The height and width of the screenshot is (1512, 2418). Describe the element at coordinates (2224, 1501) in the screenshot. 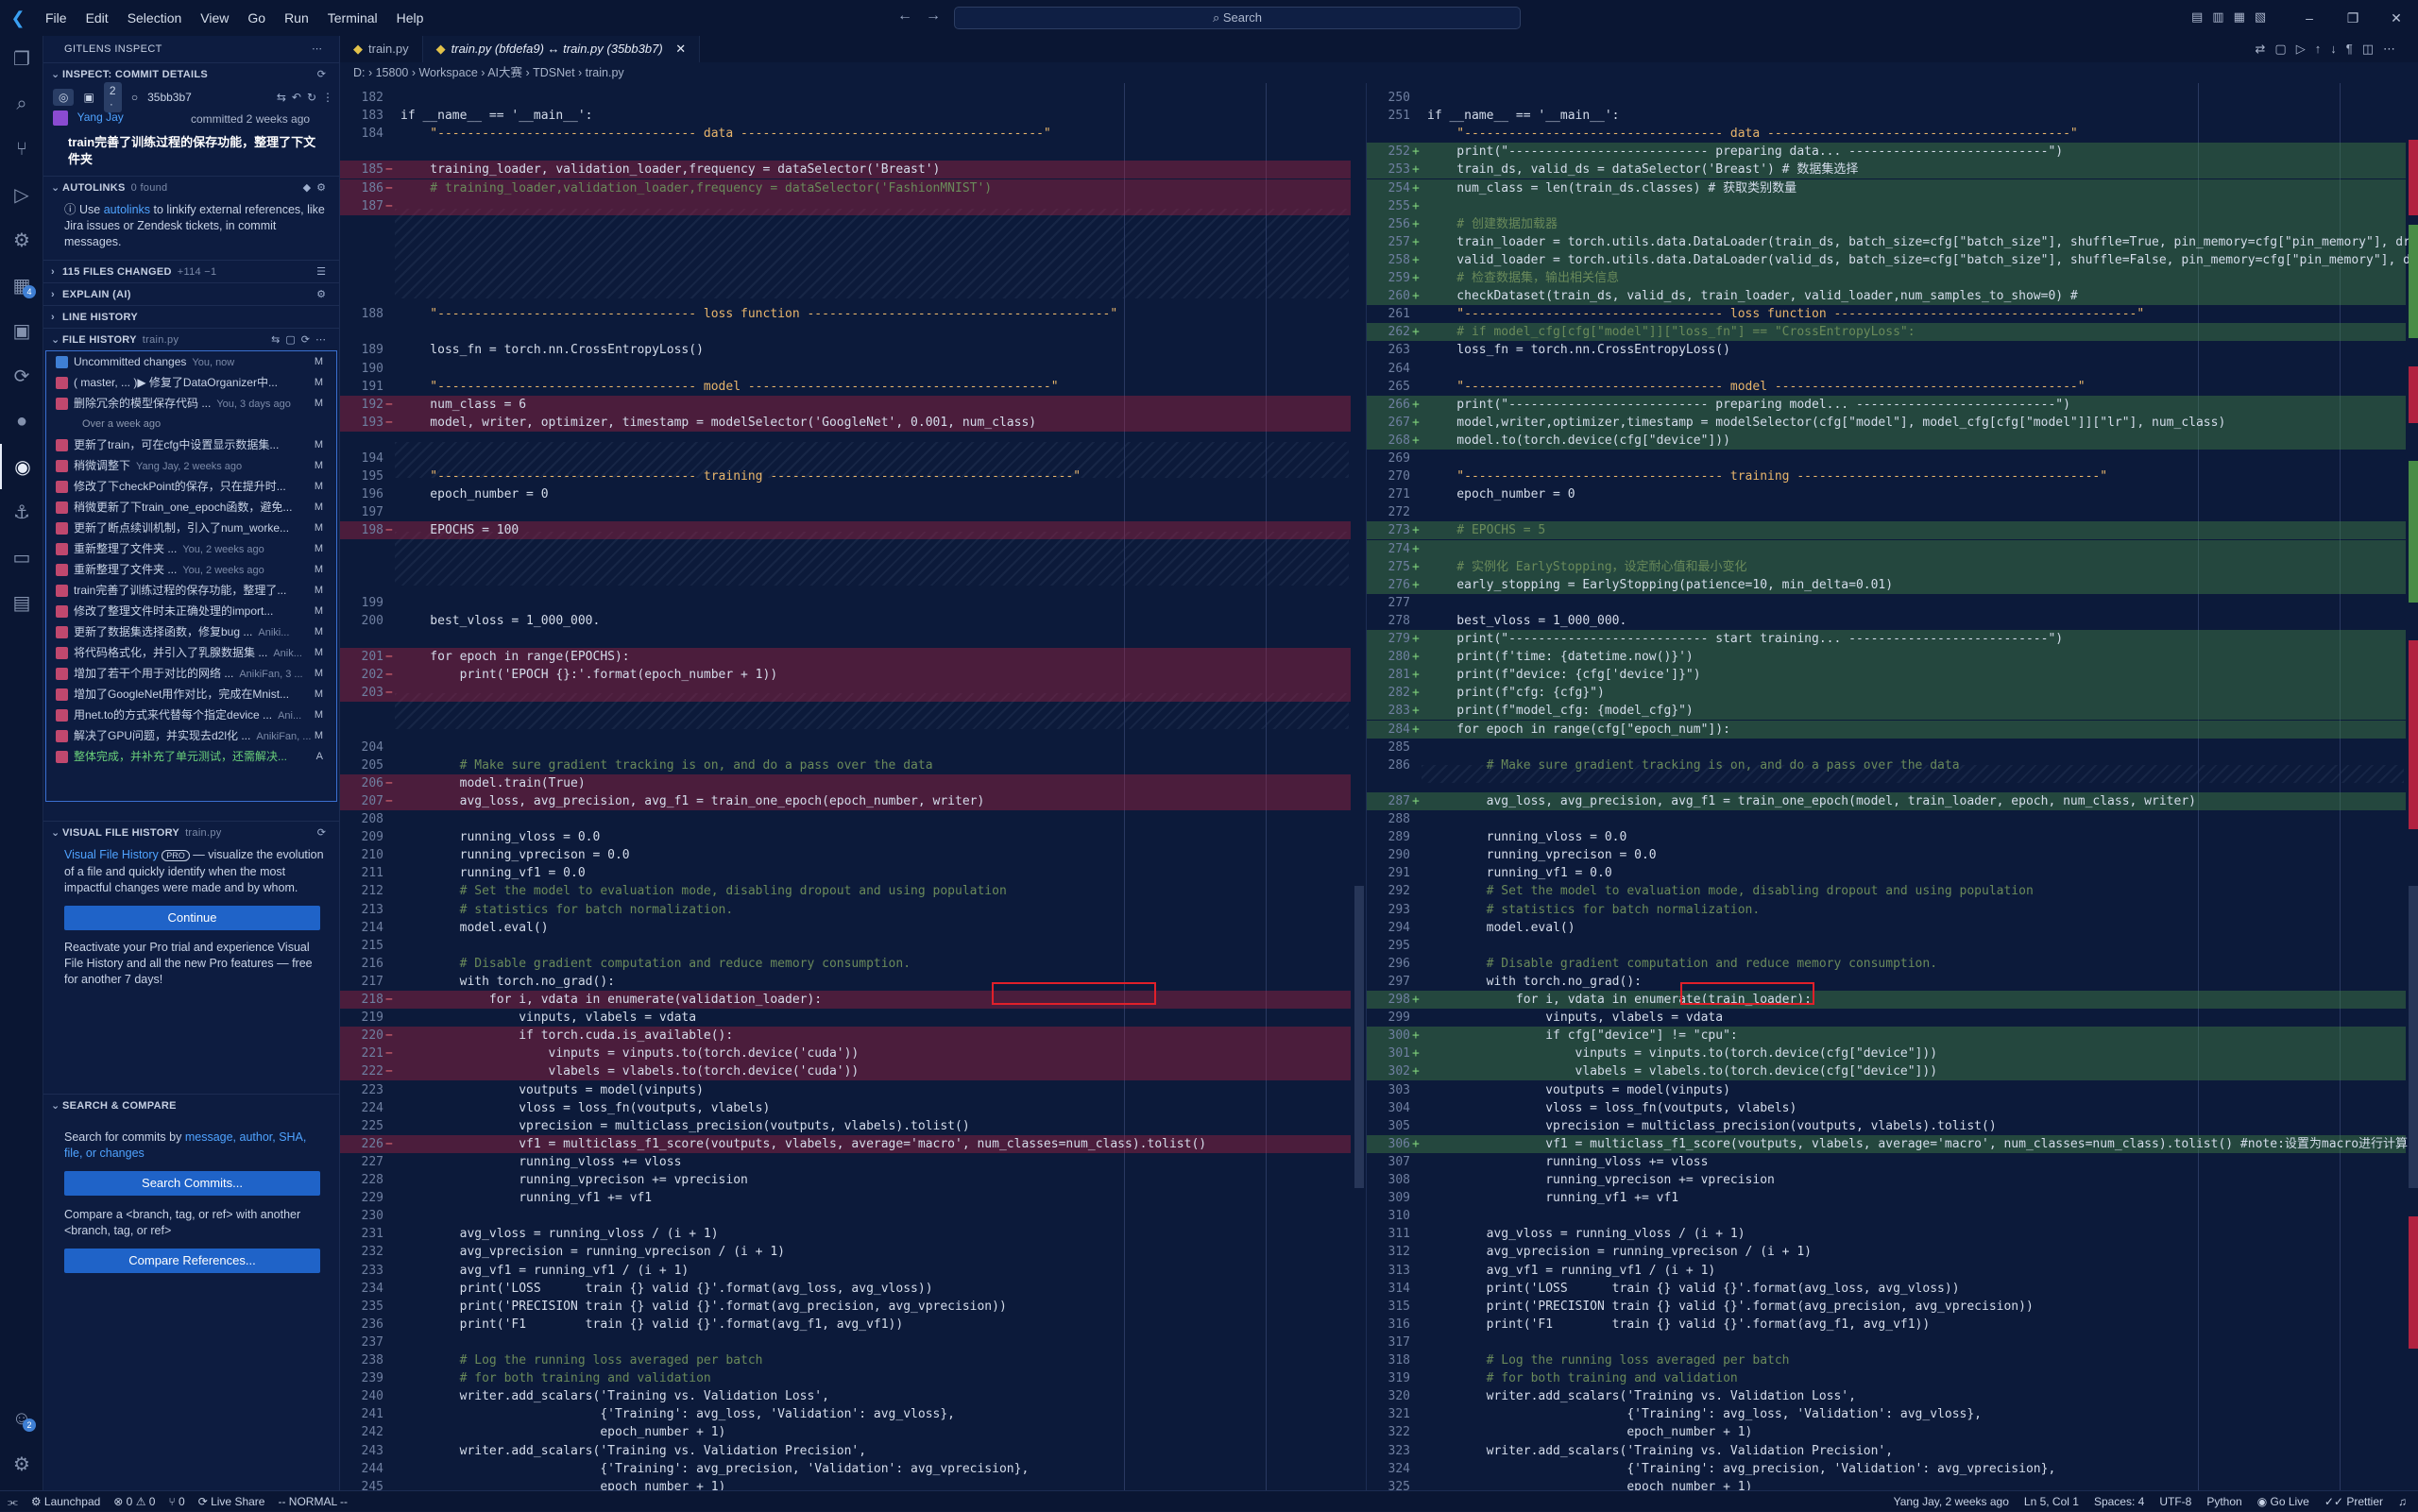

I see `status-language: Python` at that location.